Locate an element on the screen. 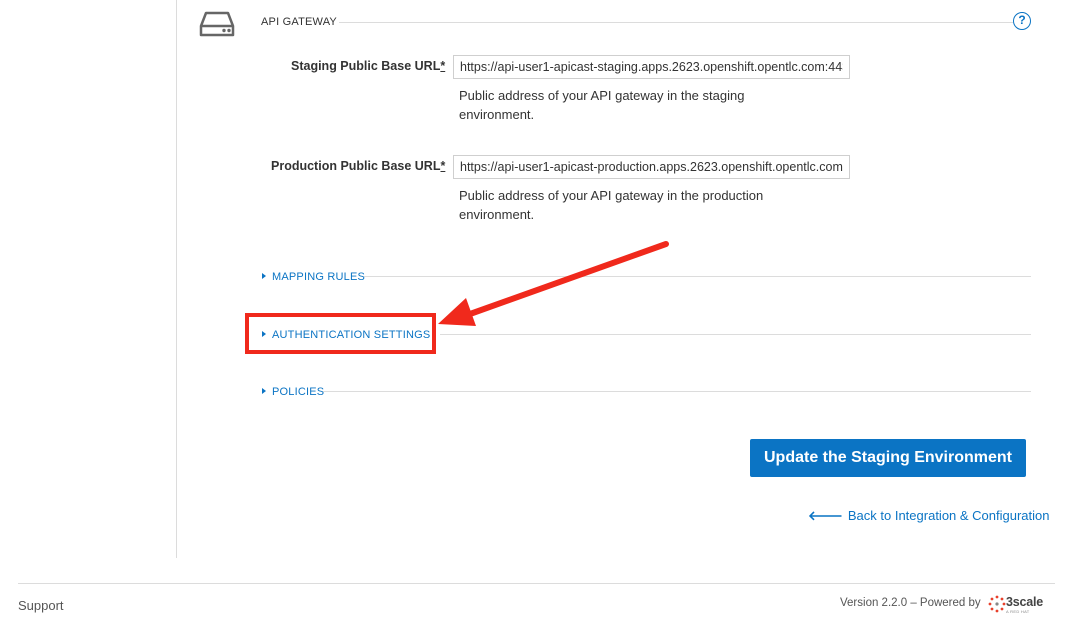 Image resolution: width=1075 pixels, height=617 pixels. staging-url-input is located at coordinates (651, 67).